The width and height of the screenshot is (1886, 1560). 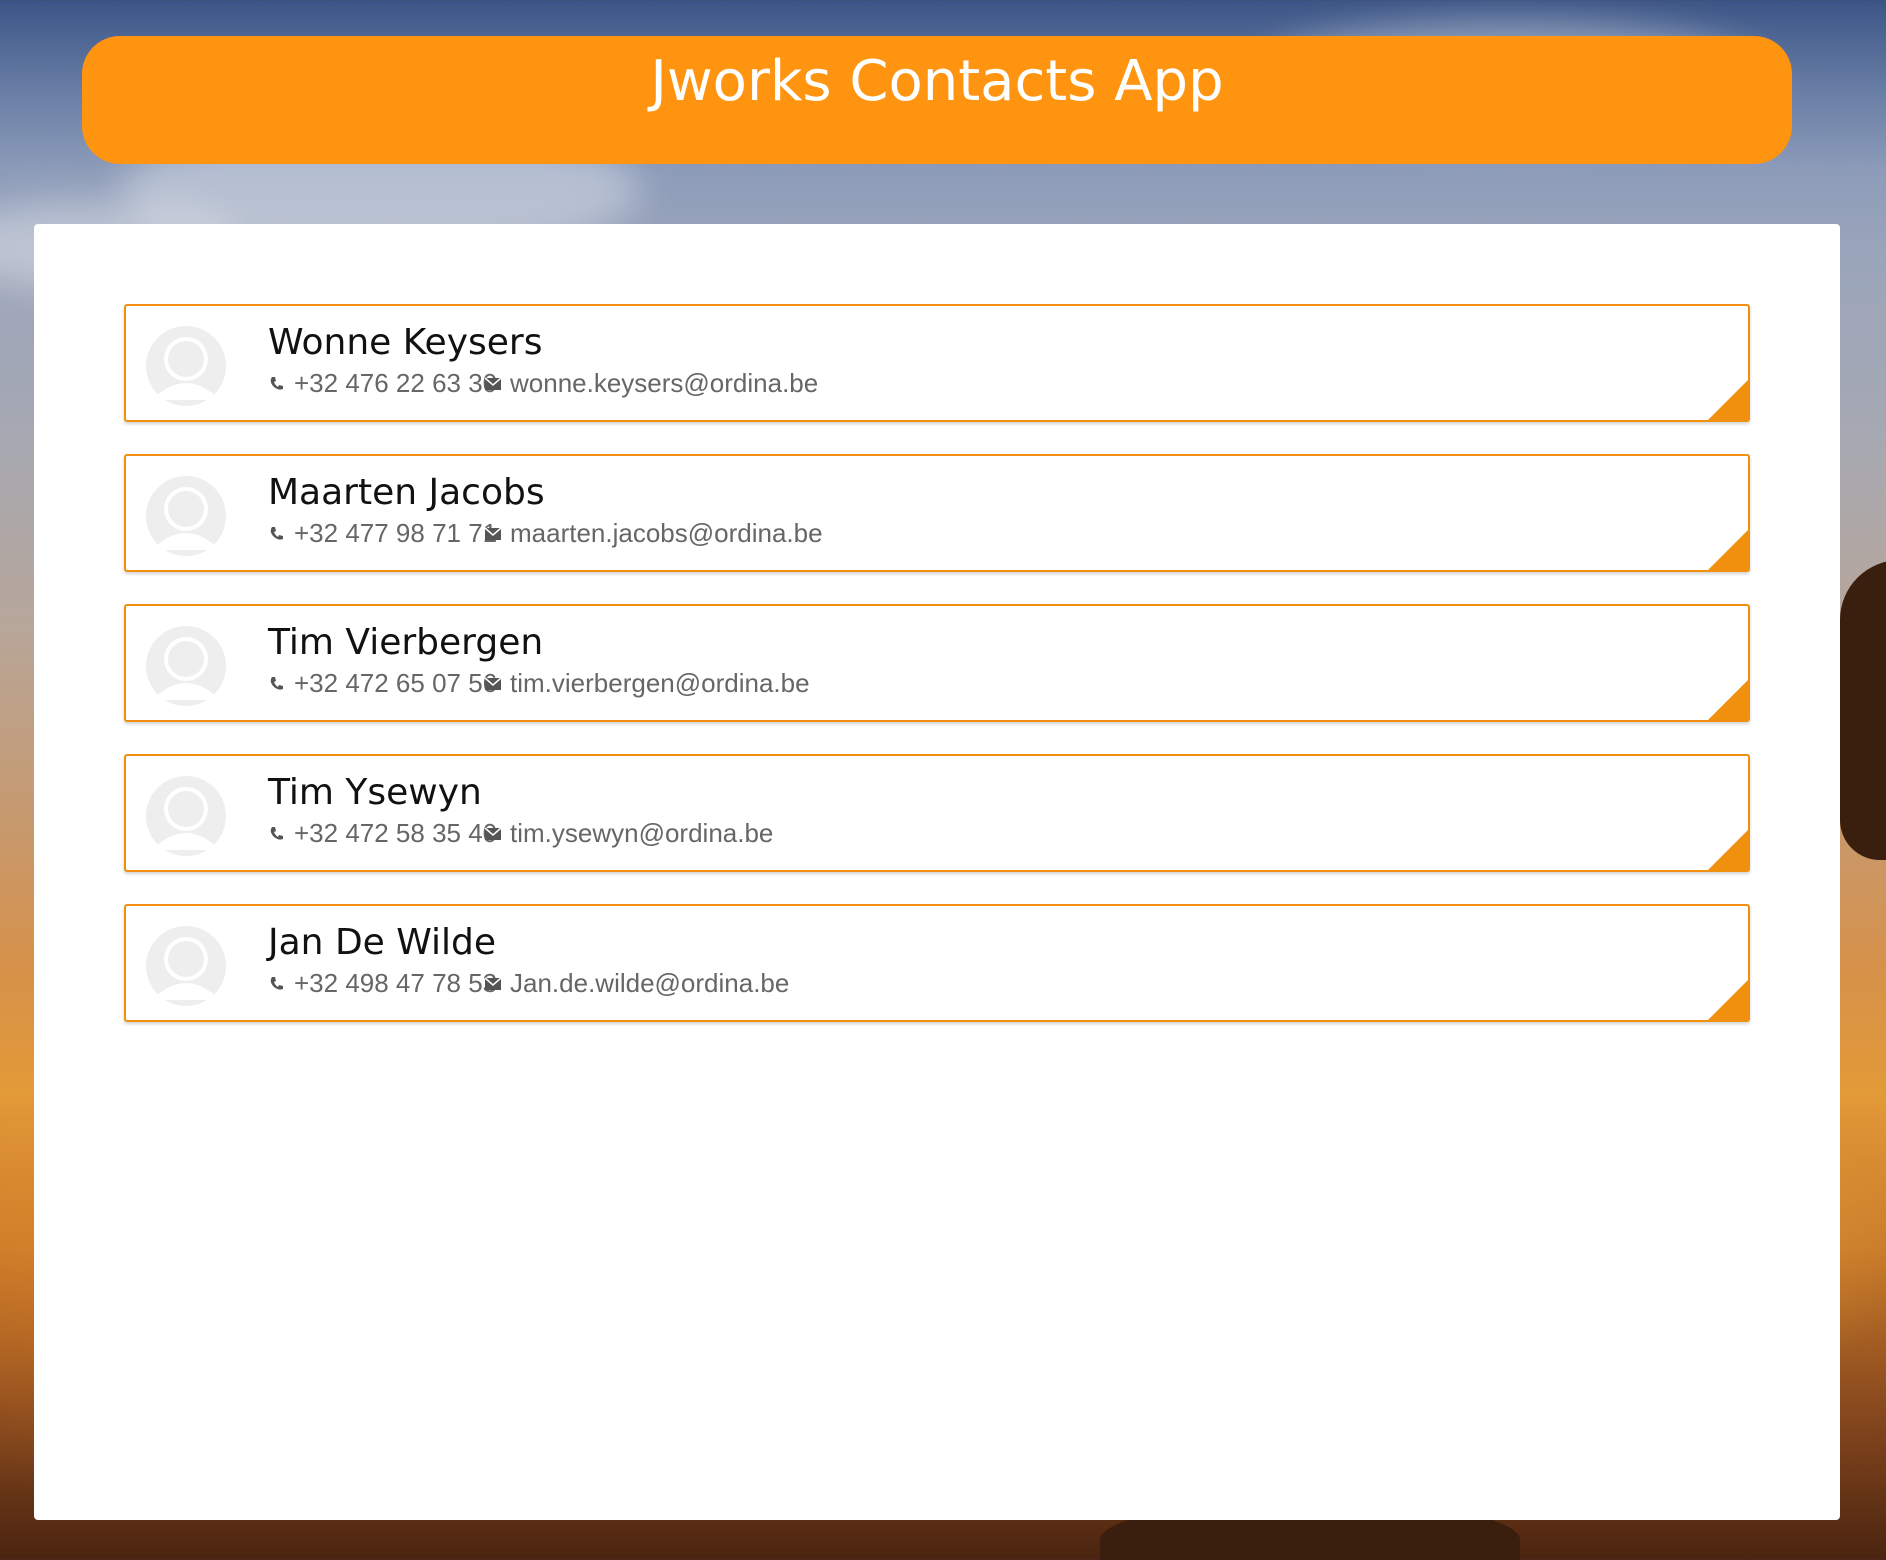 What do you see at coordinates (937, 81) in the screenshot?
I see `app-title: Jworks Contacts App` at bounding box center [937, 81].